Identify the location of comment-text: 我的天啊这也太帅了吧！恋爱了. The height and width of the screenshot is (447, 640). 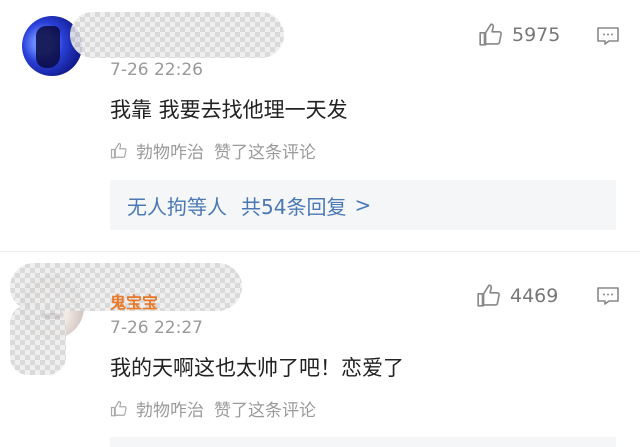
(257, 368).